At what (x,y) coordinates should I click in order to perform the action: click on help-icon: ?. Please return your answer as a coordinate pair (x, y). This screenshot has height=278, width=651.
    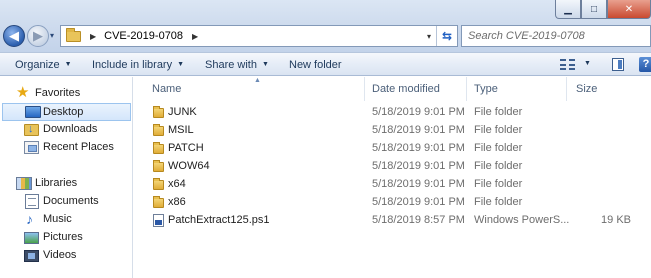
    Looking at the image, I should click on (645, 64).